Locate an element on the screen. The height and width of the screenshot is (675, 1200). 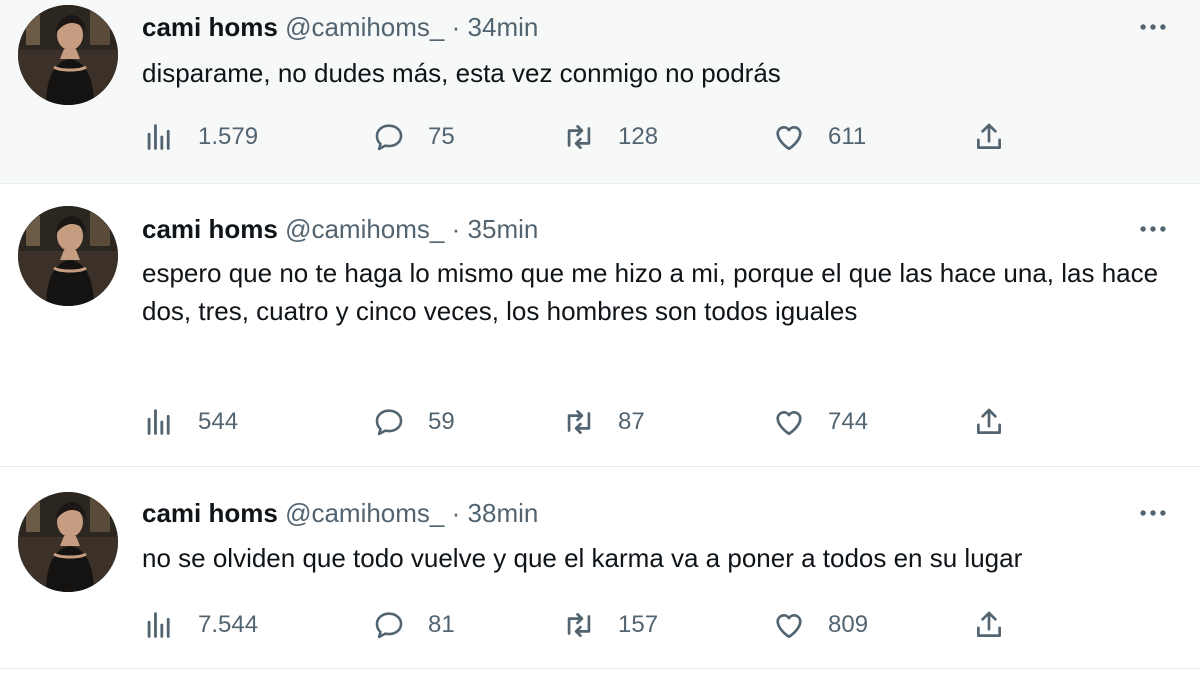
tweet-actions: 1.579 75 128 611 is located at coordinates (592, 137).